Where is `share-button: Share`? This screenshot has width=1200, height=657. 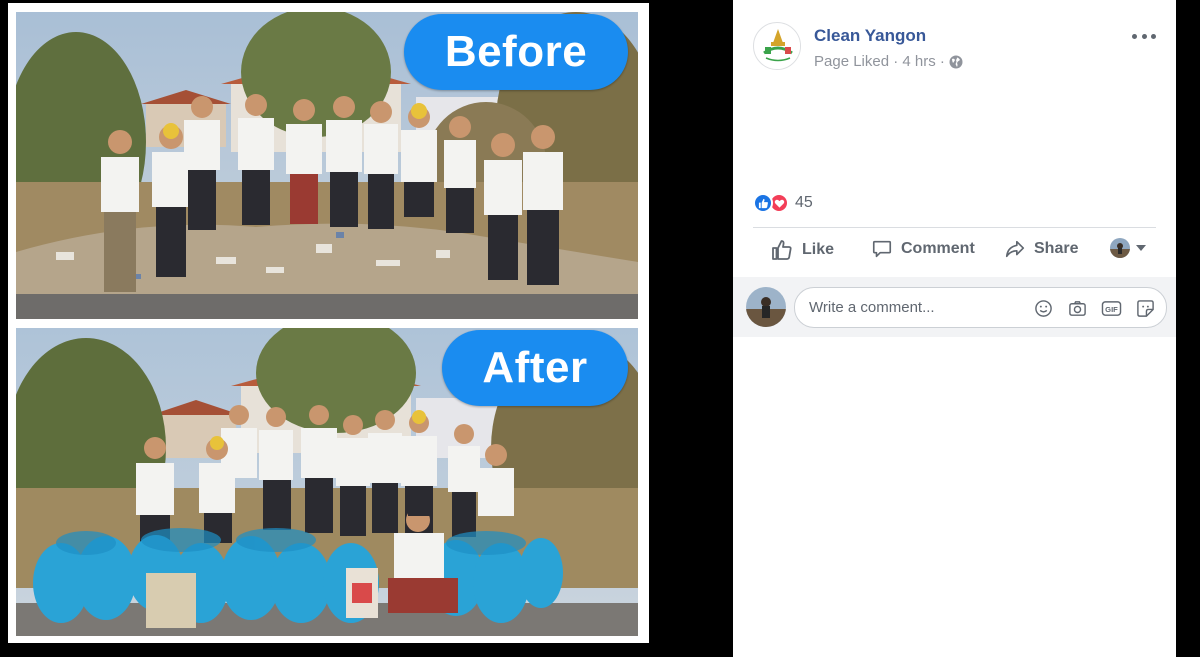 share-button: Share is located at coordinates (1041, 249).